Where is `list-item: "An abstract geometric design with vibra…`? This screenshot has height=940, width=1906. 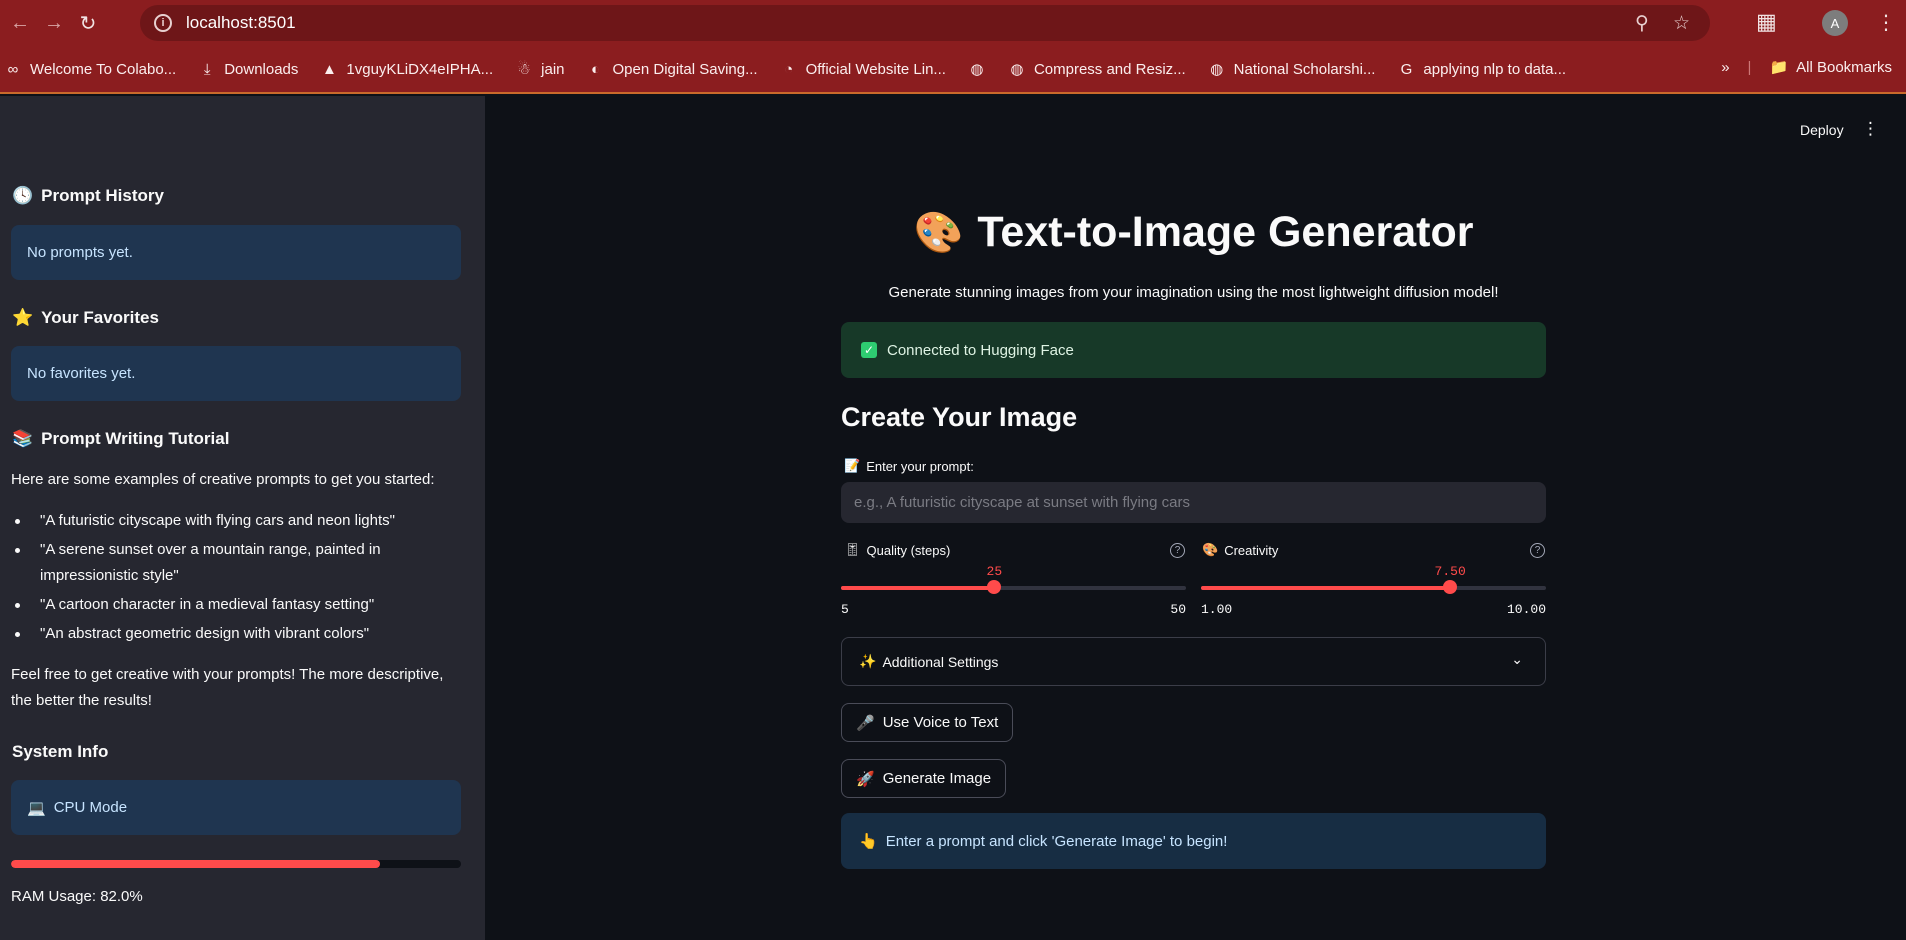 list-item: "An abstract geometric design with vibra… is located at coordinates (231, 634).